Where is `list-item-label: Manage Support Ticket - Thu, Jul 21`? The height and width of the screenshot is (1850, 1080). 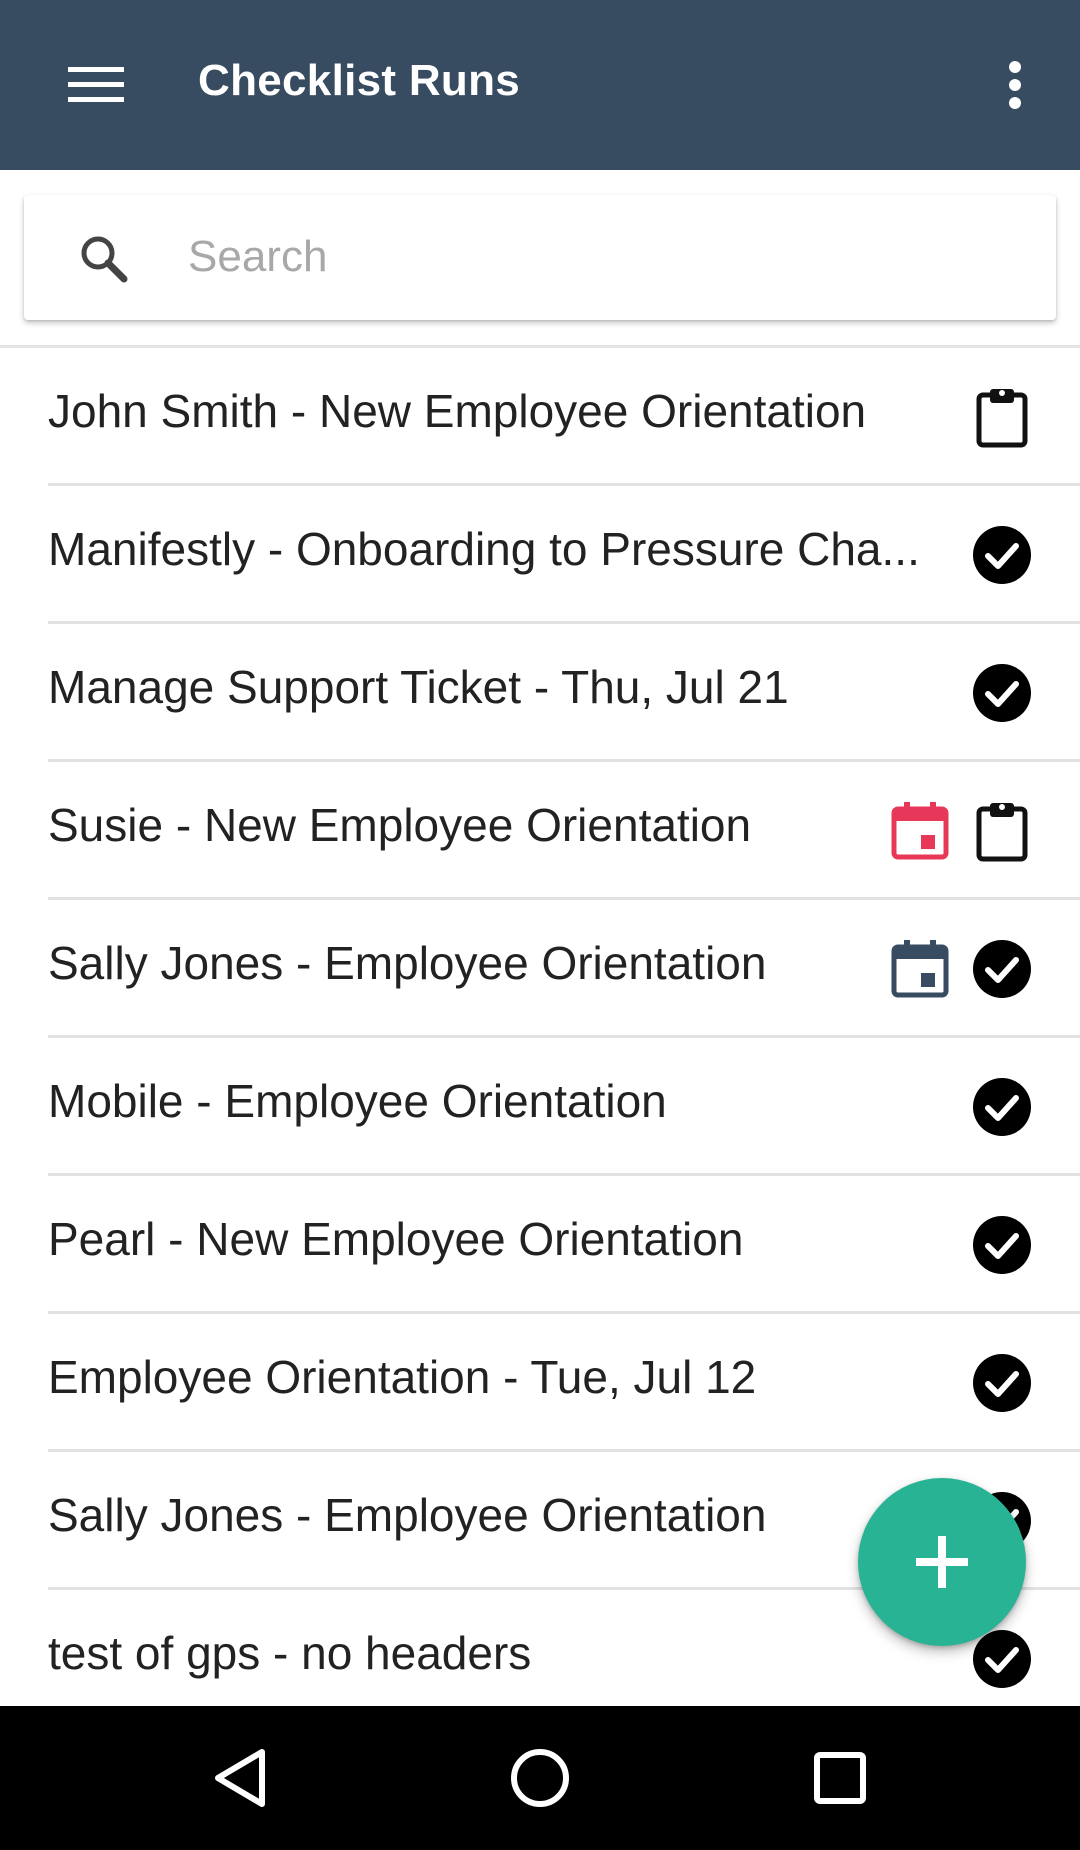 list-item-label: Manage Support Ticket - Thu, Jul 21 is located at coordinates (418, 687).